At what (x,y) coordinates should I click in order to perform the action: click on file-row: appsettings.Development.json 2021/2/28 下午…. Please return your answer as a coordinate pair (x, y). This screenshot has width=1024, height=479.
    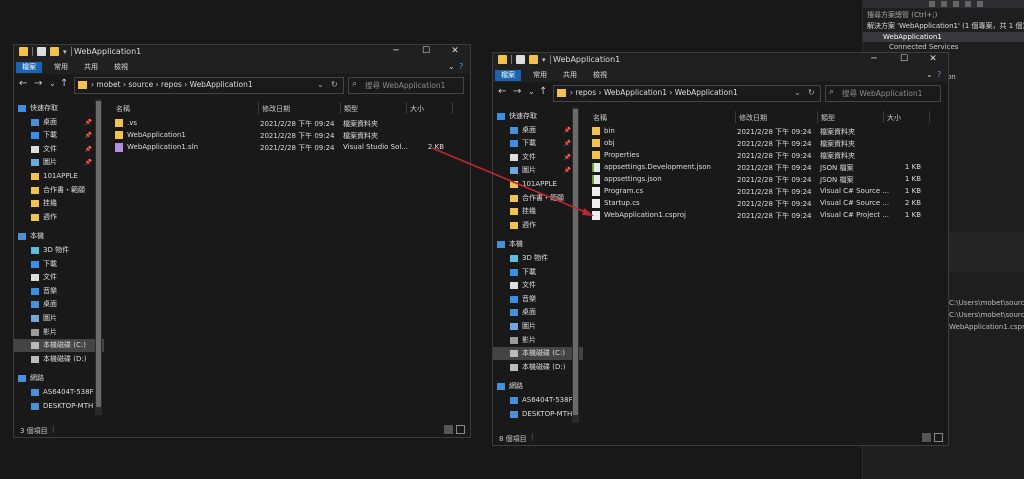
    Looking at the image, I should click on (760, 167).